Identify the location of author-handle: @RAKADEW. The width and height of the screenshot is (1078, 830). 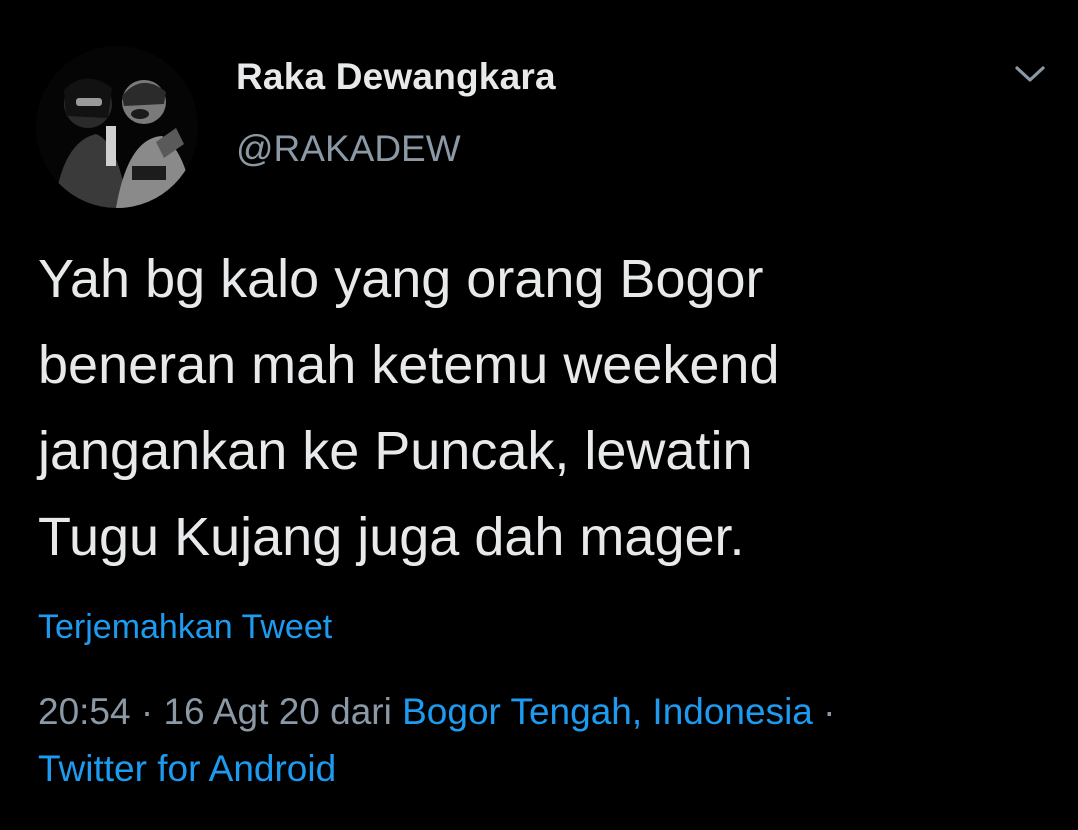
(348, 149).